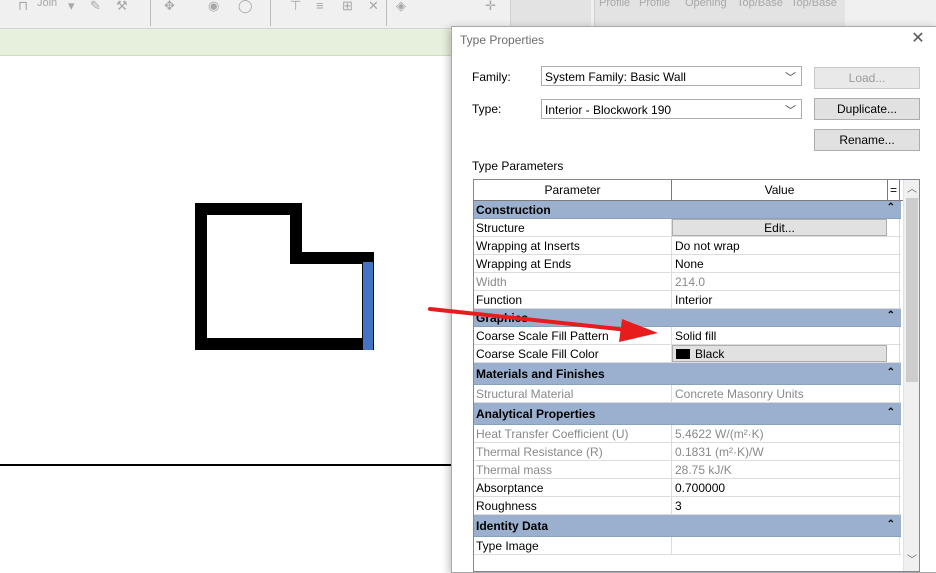  What do you see at coordinates (492, 6) in the screenshot?
I see `pin-icon: ✛` at bounding box center [492, 6].